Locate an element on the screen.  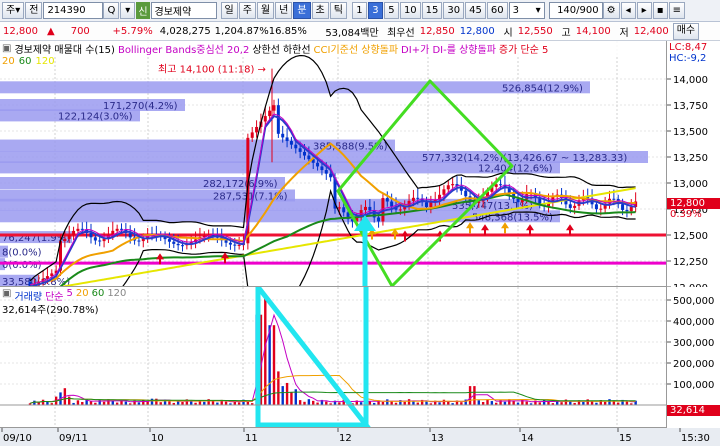
date-tick-label: 15:30 is located at coordinates (695, 438).